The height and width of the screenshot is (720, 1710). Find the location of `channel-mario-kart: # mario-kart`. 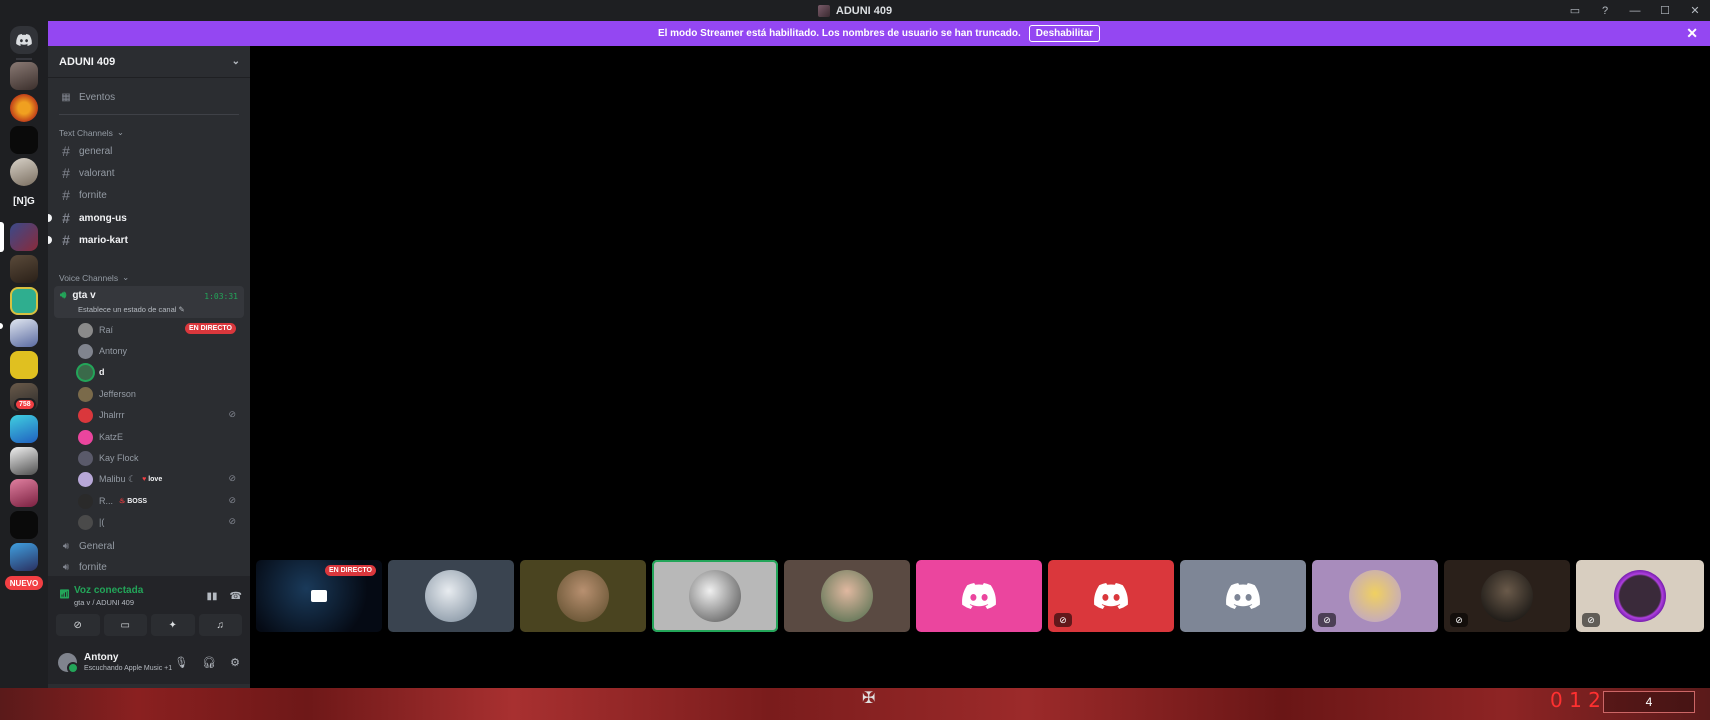

channel-mario-kart: # mario-kart is located at coordinates (146, 240).